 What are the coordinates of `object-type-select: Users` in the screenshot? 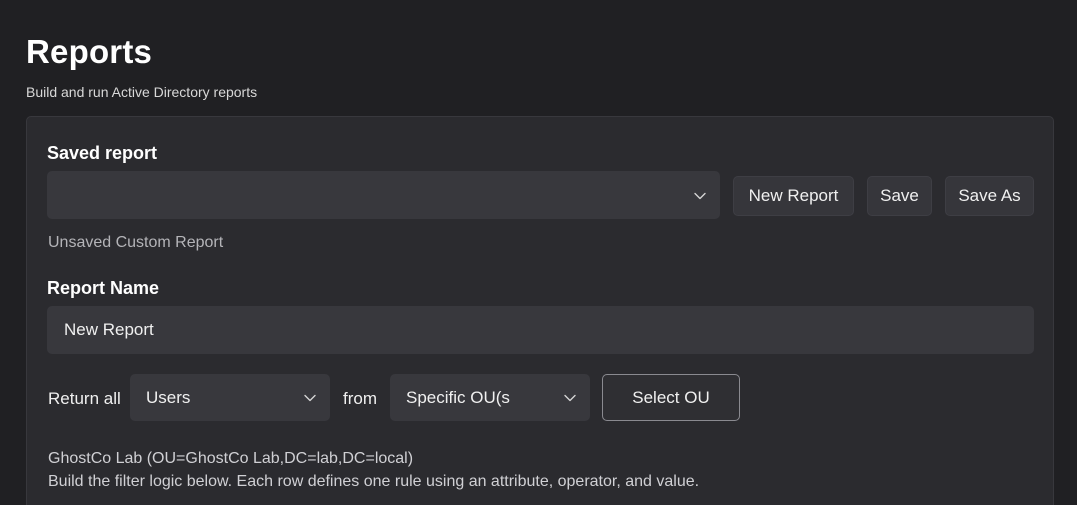 It's located at (230, 397).